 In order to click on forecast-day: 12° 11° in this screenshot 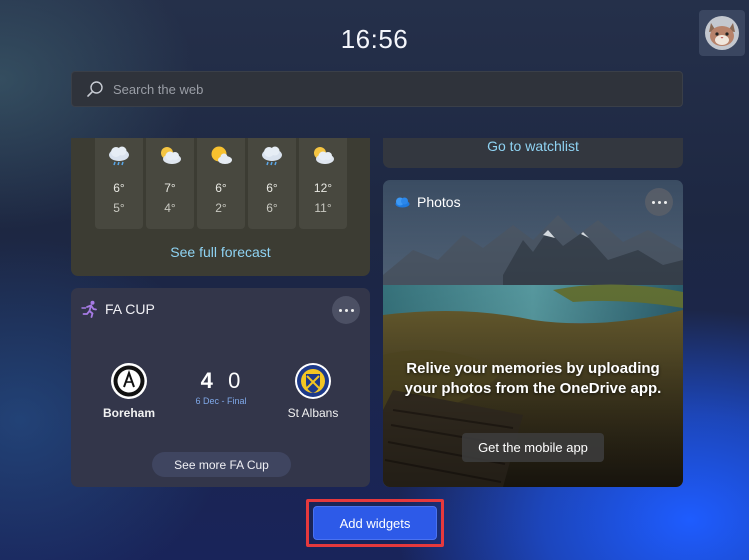, I will do `click(323, 183)`.